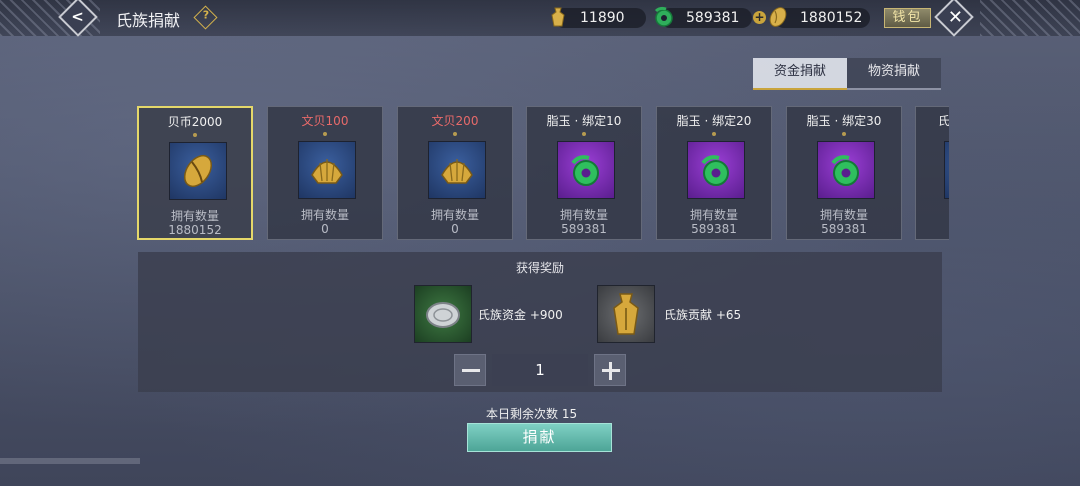  I want to click on close-icon: ✕, so click(955, 18).